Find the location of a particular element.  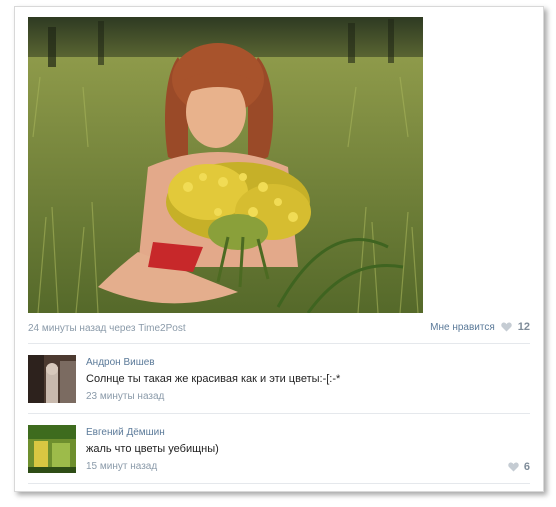

comment-like-count: 6 is located at coordinates (526, 467).